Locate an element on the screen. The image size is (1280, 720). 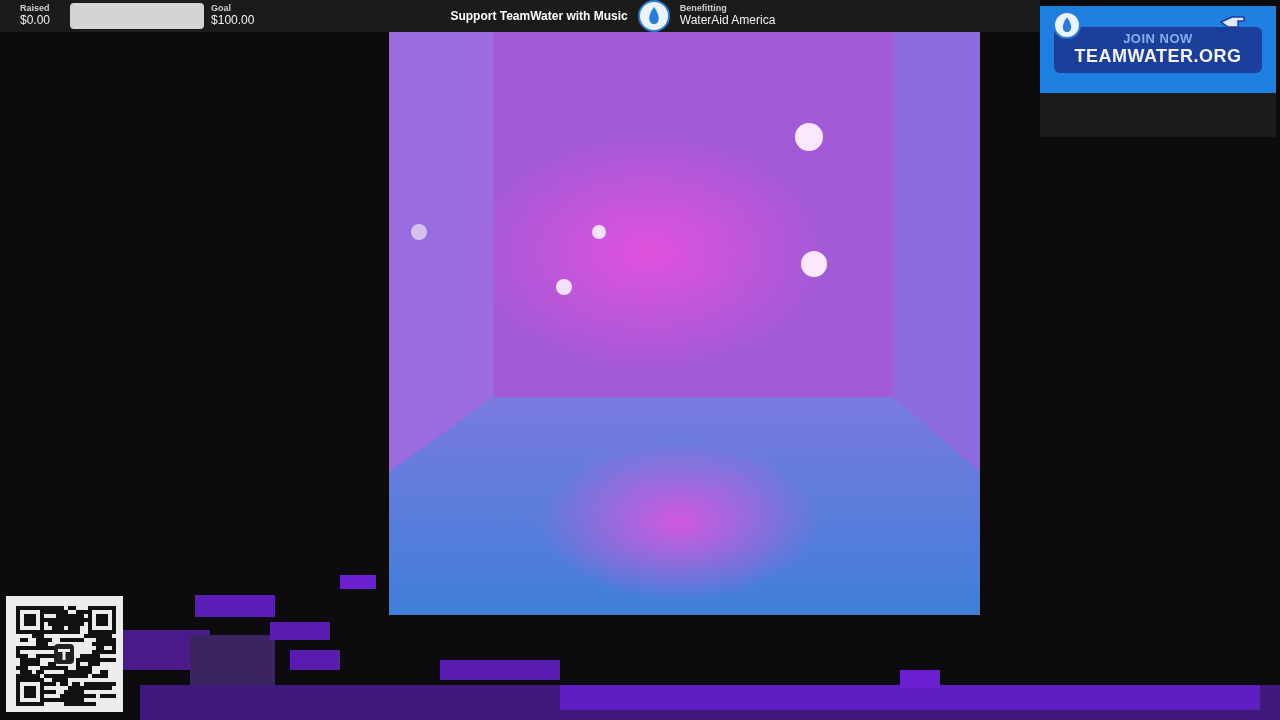
raised-amount: $0.00 is located at coordinates (35, 21).